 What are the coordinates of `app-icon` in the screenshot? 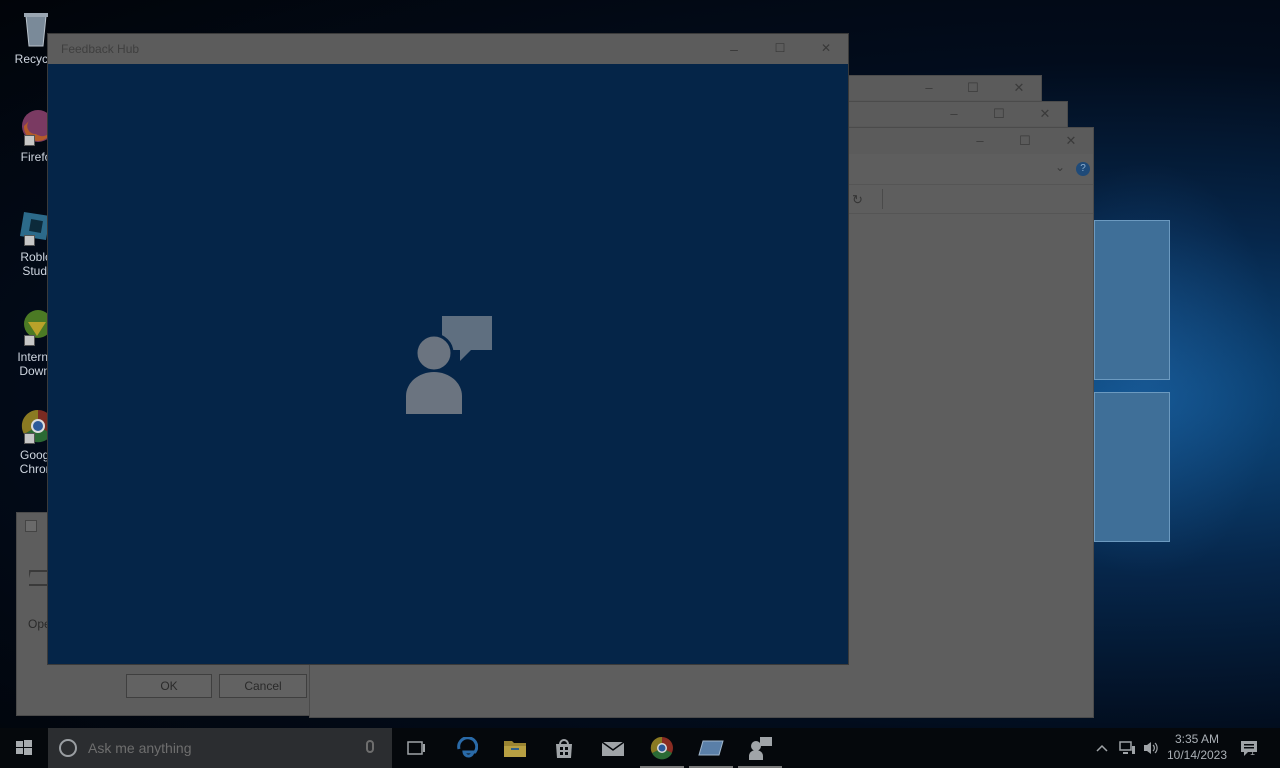 It's located at (31, 526).